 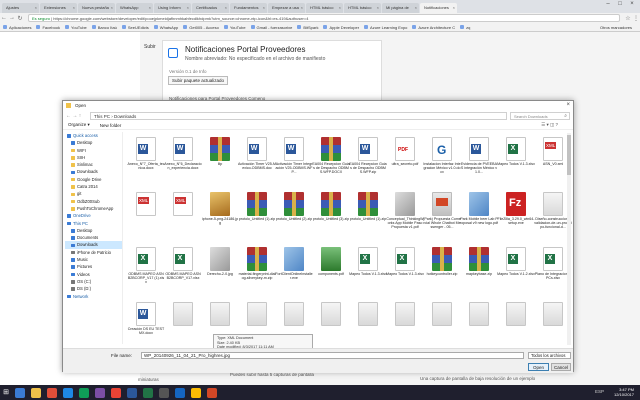 What do you see at coordinates (400, 8) in the screenshot?
I see `browser-tab: Mi página de ×` at bounding box center [400, 8].